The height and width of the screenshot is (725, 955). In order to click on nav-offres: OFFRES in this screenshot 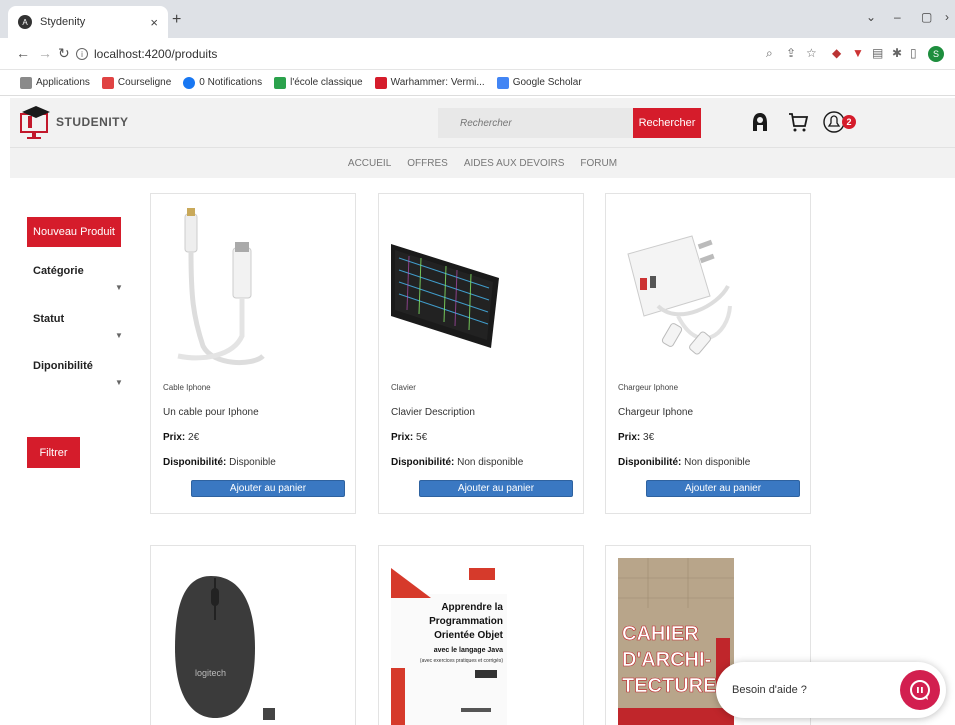, I will do `click(427, 163)`.